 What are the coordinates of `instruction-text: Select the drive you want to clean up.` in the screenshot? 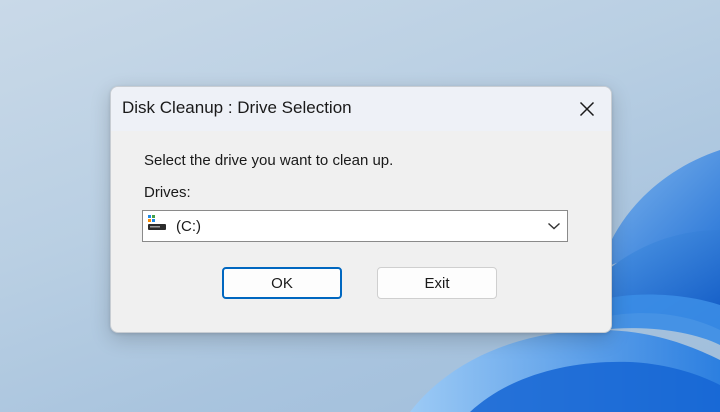 It's located at (269, 160).